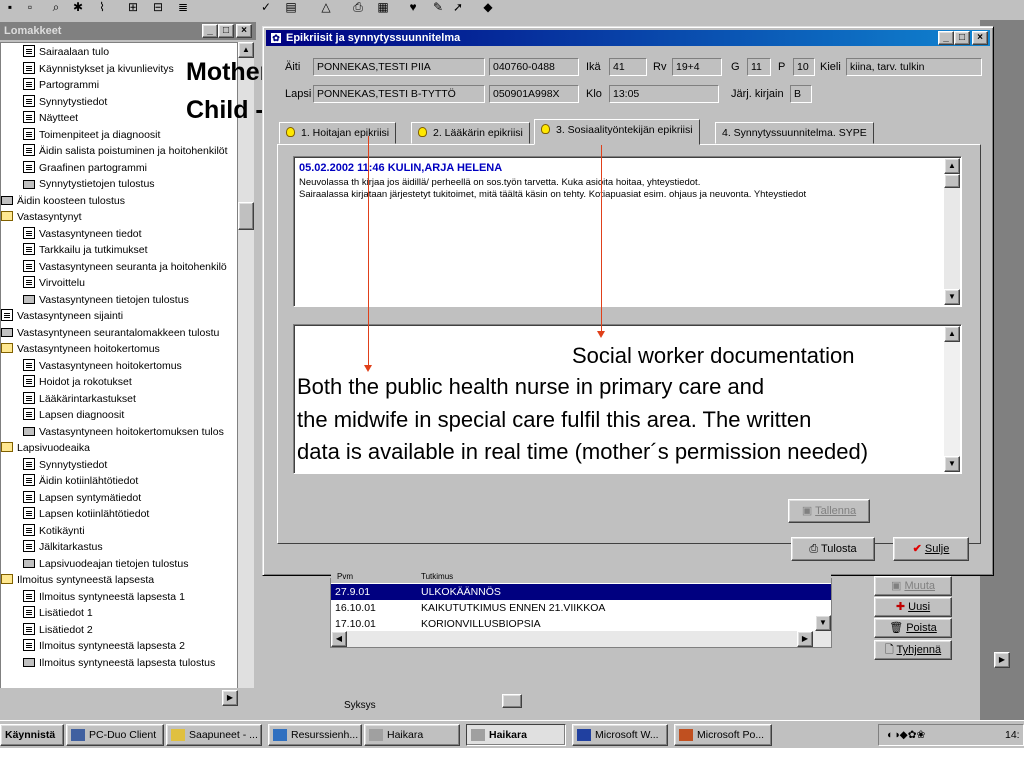 Image resolution: width=1024 pixels, height=768 pixels. What do you see at coordinates (85, 250) in the screenshot?
I see `tree-item: Tarkkailu ja tutkimukset` at bounding box center [85, 250].